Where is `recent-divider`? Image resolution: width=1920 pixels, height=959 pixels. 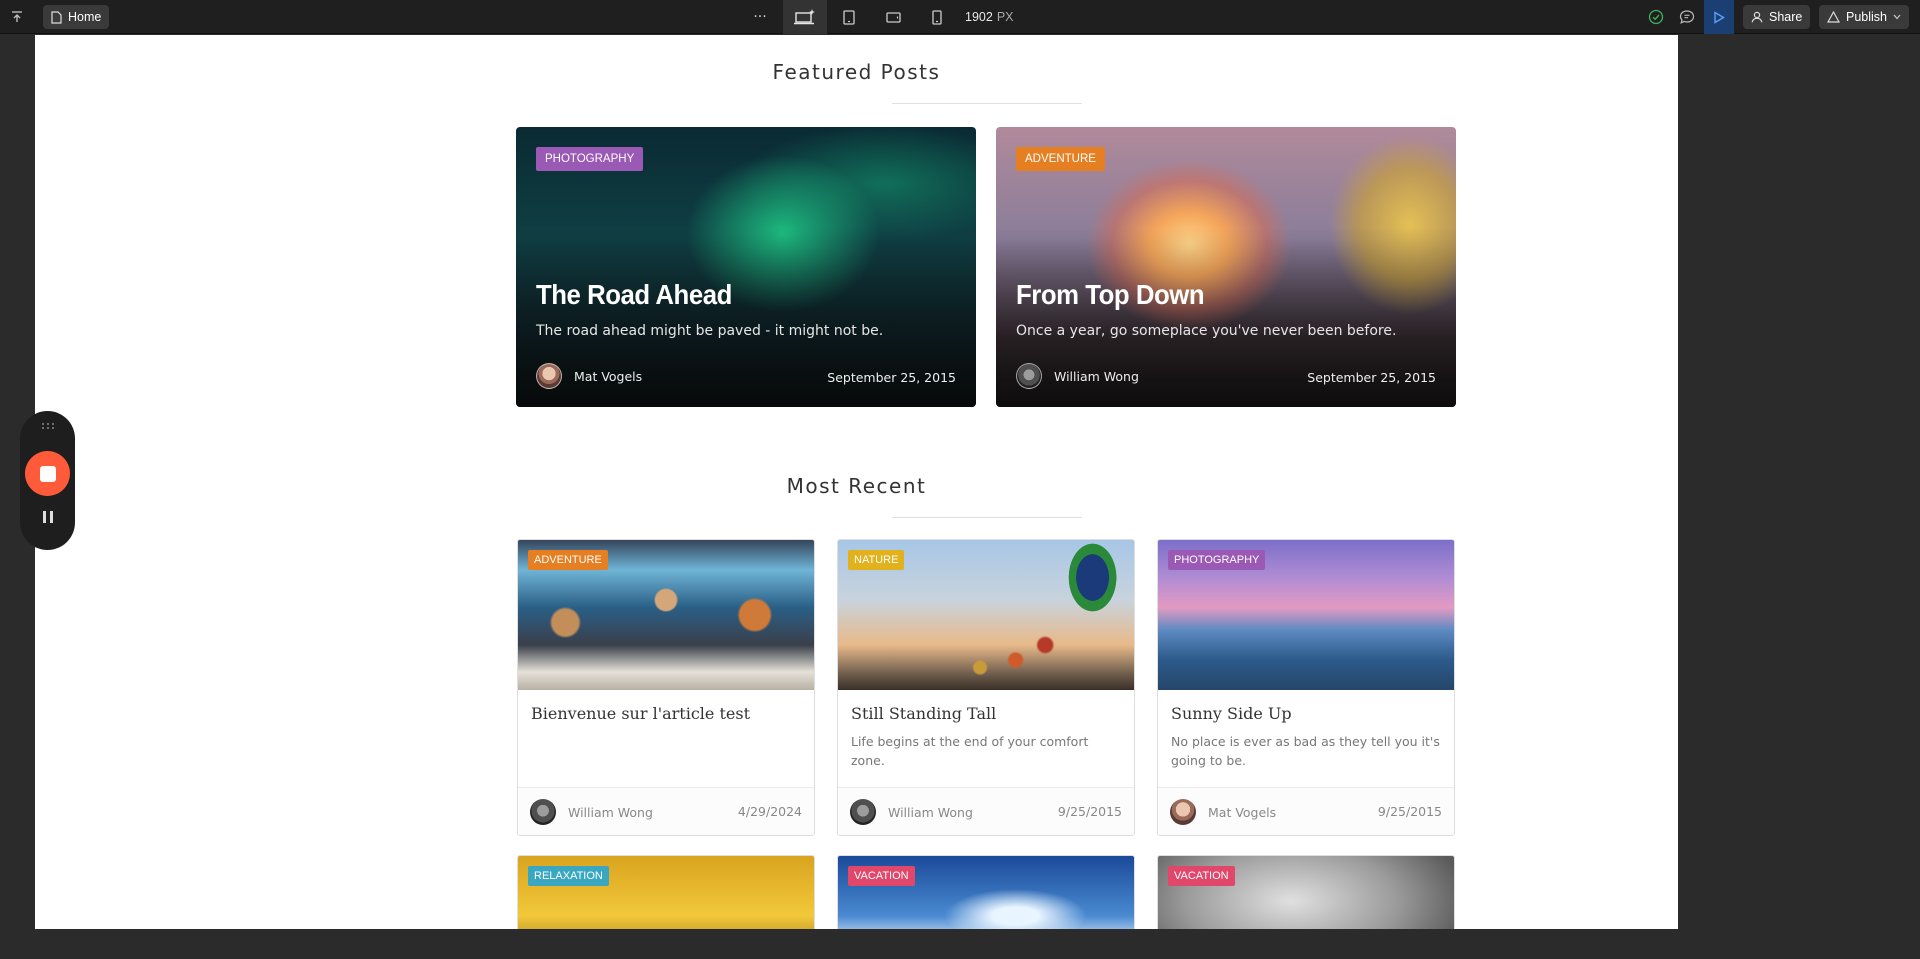
recent-divider is located at coordinates (987, 517).